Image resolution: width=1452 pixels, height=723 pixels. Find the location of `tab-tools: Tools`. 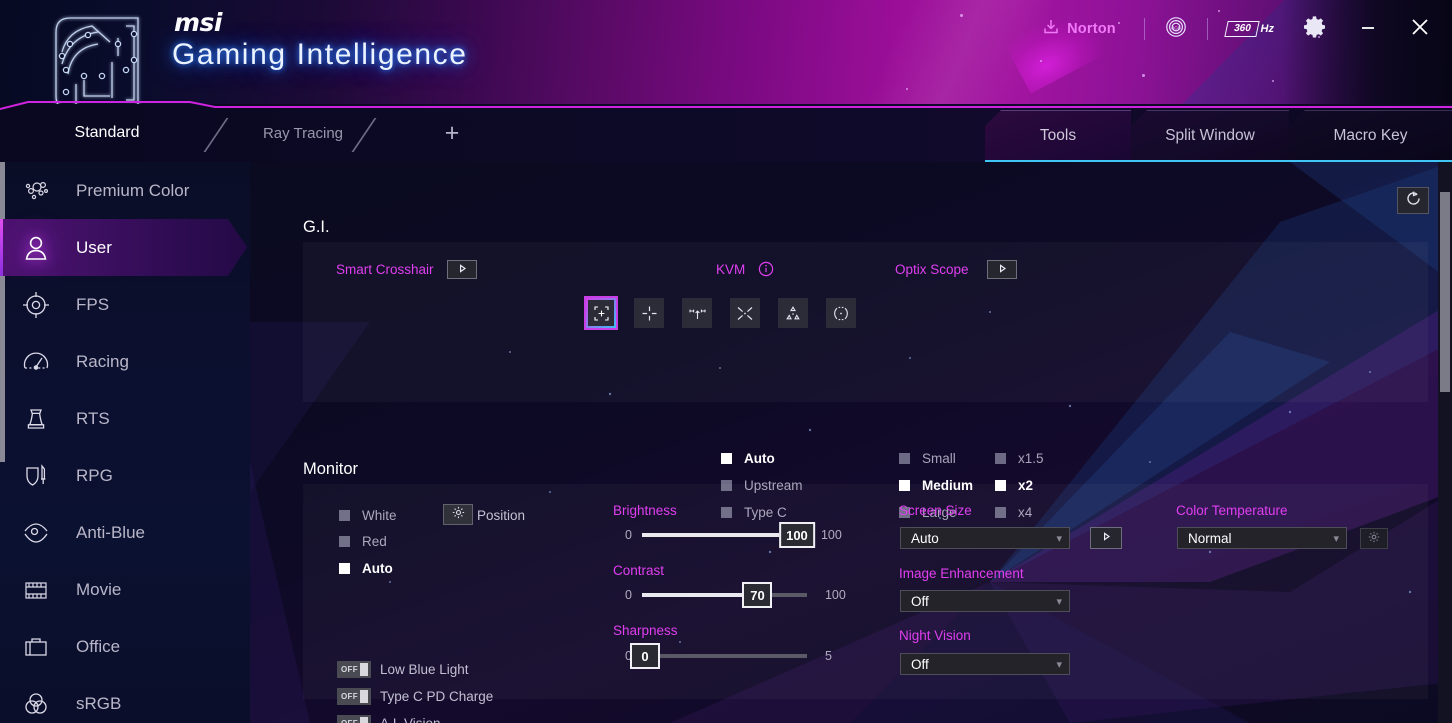

tab-tools: Tools is located at coordinates (1058, 136).